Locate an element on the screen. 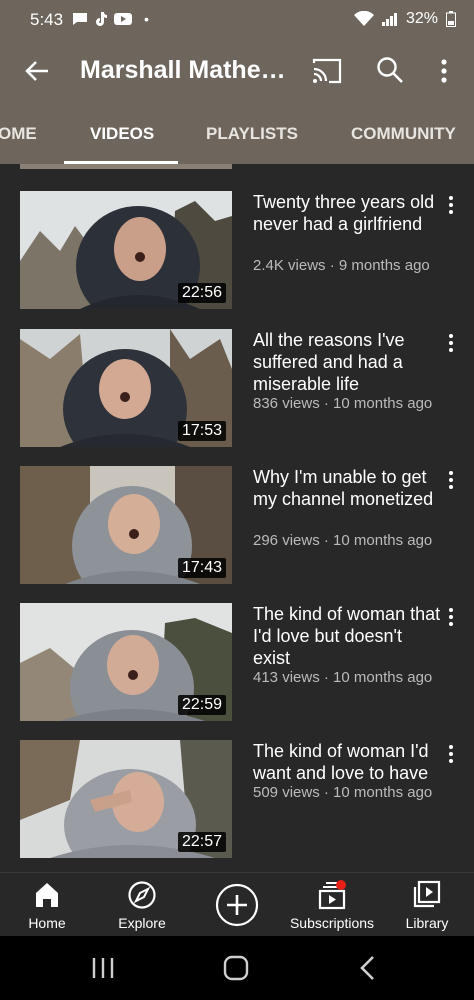  partial-thumbnail is located at coordinates (126, 166).